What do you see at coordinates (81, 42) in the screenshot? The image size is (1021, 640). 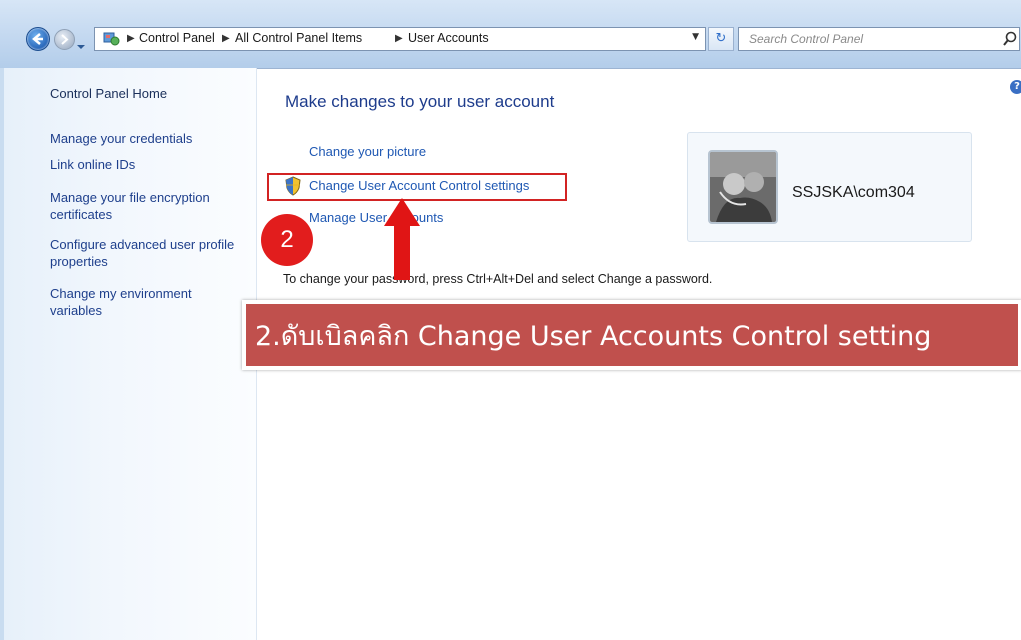 I see `recent-pages-dropdown` at bounding box center [81, 42].